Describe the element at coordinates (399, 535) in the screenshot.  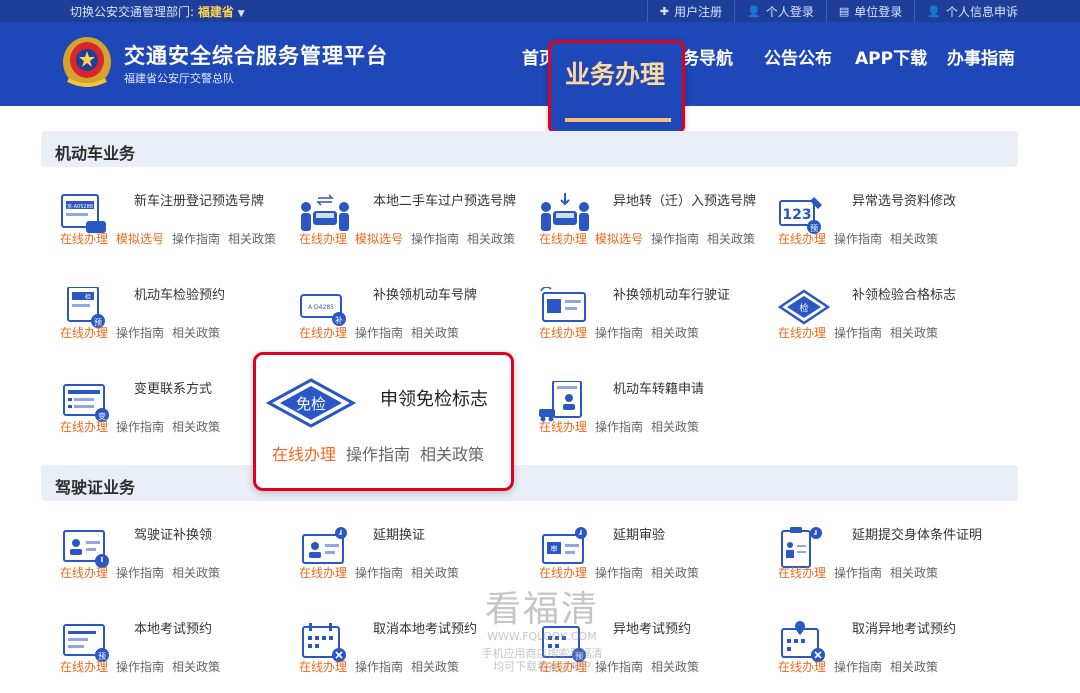
I see `service-name: 延期换证` at that location.